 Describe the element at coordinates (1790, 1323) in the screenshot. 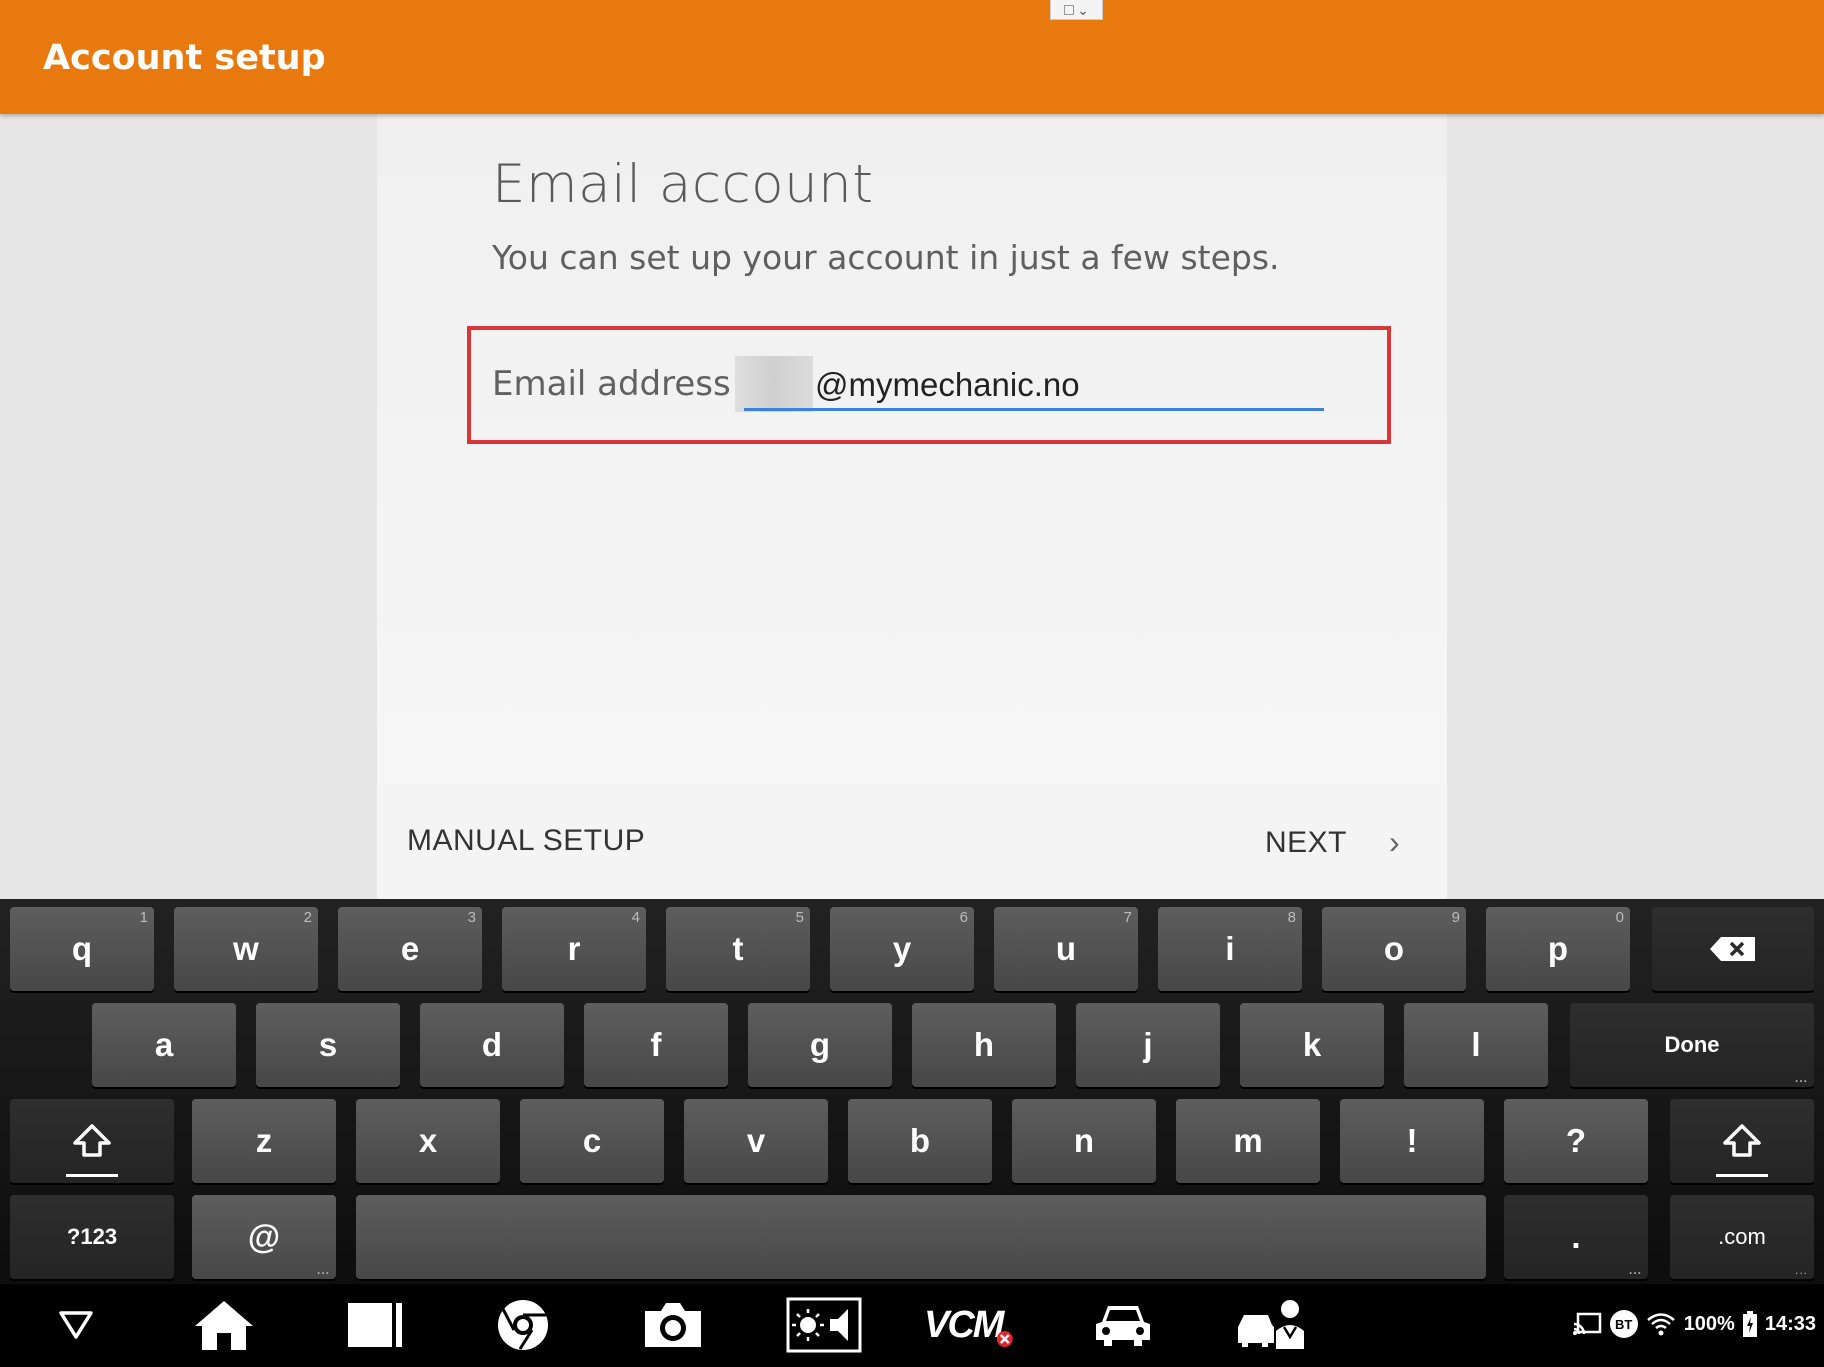

I see `clock: 14:33` at that location.